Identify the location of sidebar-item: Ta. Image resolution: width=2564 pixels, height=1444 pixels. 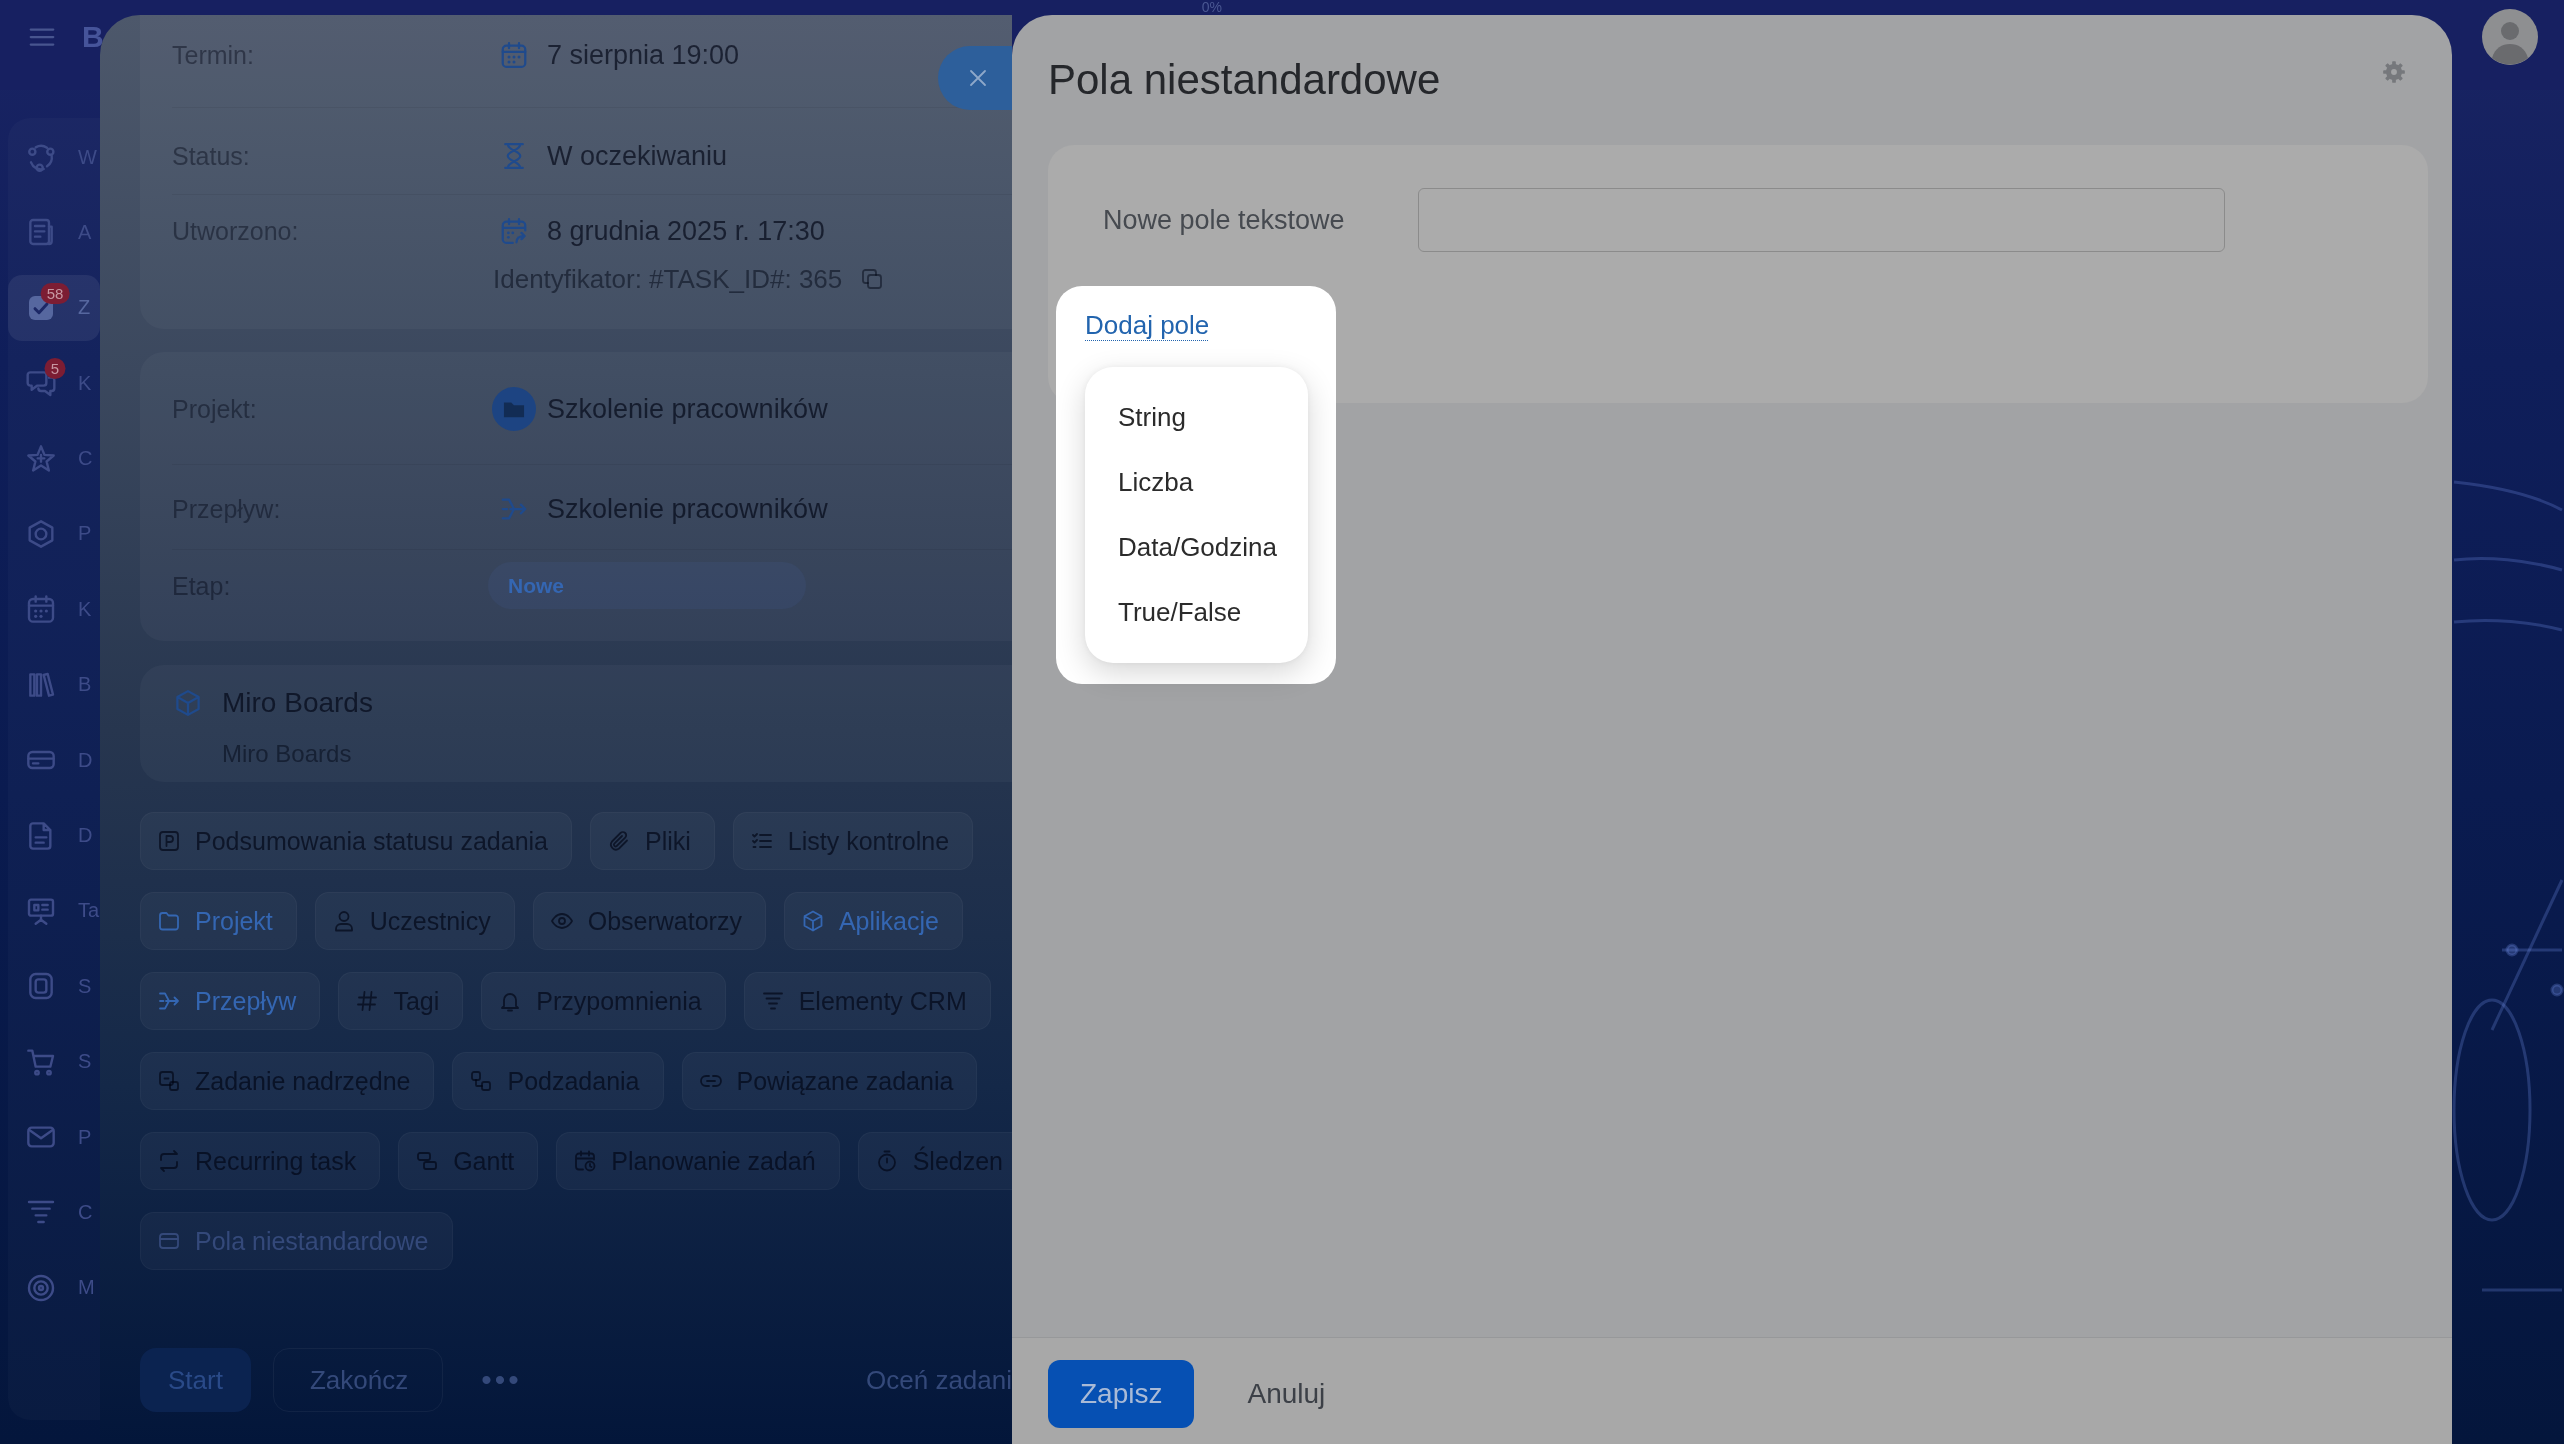
(54, 910).